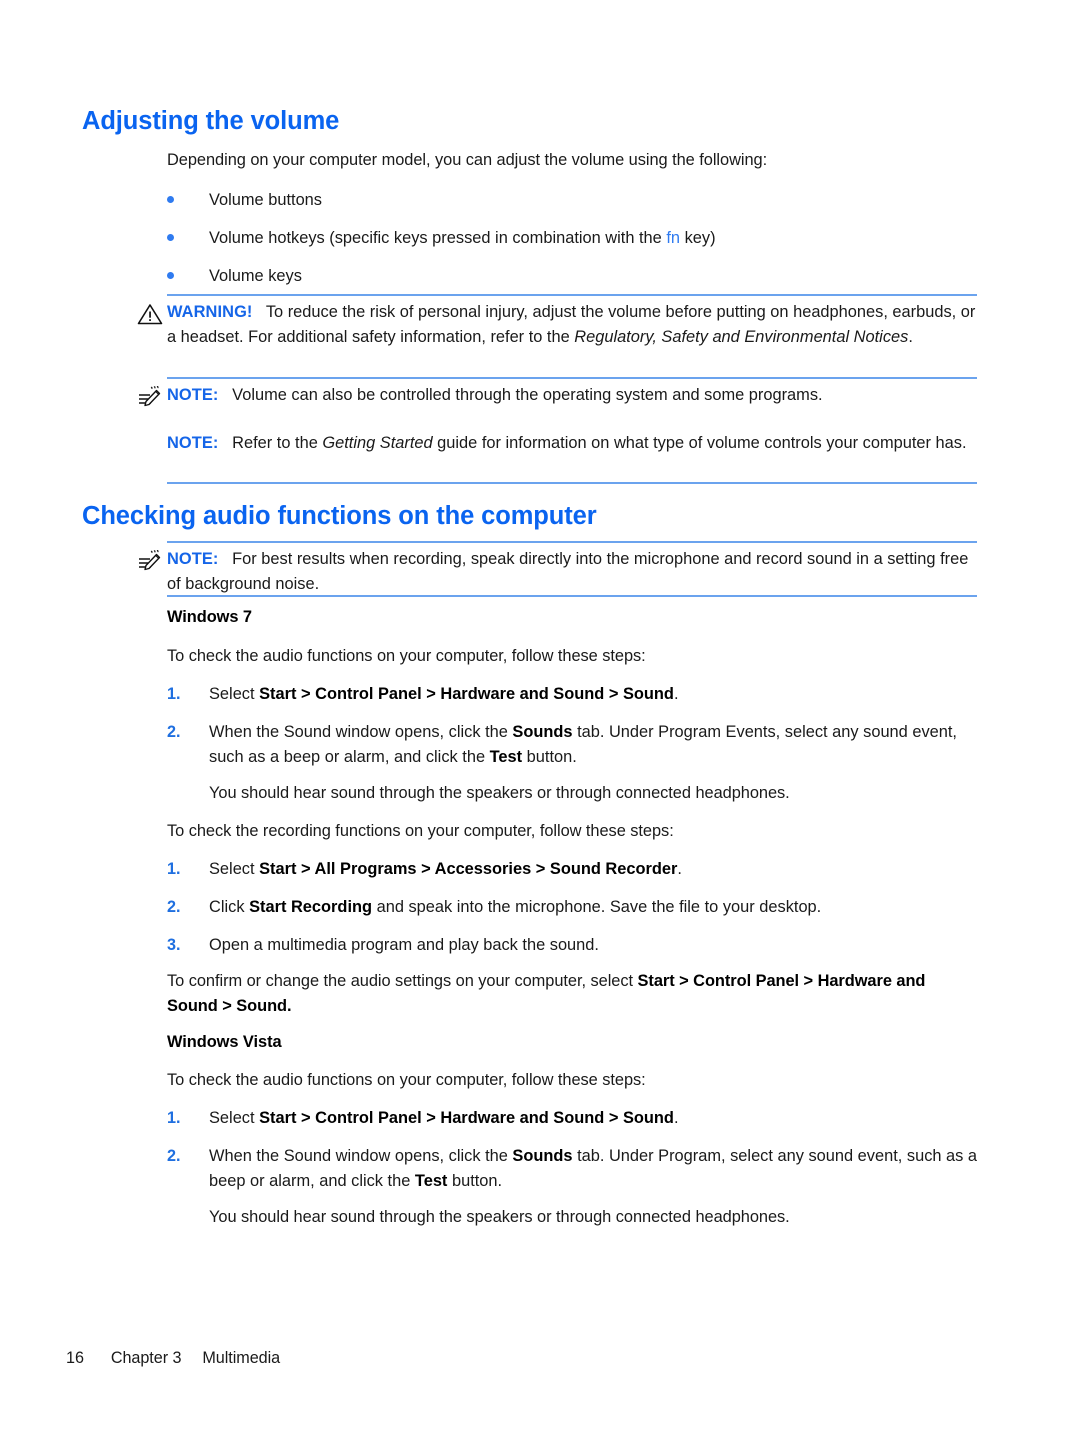 This screenshot has width=1080, height=1437. I want to click on list-item-label: Volume buttons, so click(265, 200).